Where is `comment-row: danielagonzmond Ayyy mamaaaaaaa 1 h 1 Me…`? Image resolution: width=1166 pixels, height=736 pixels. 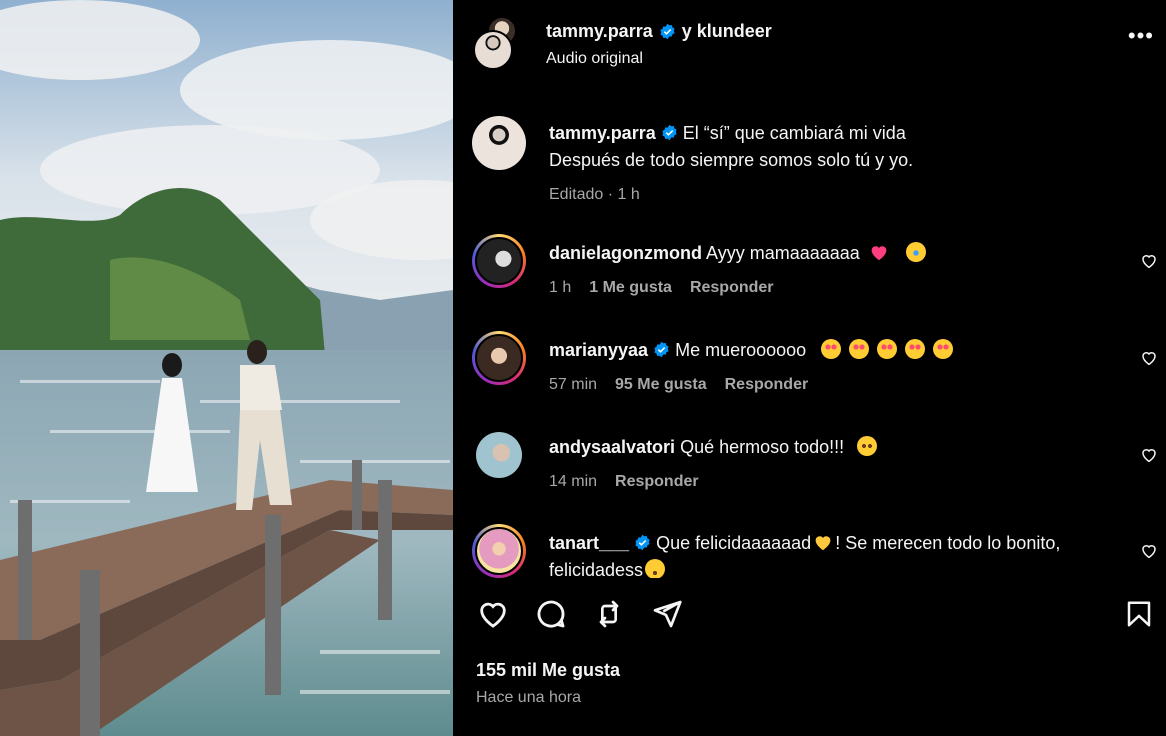 comment-row: danielagonzmond Ayyy mamaaaaaaa 1 h 1 Me… is located at coordinates (809, 272).